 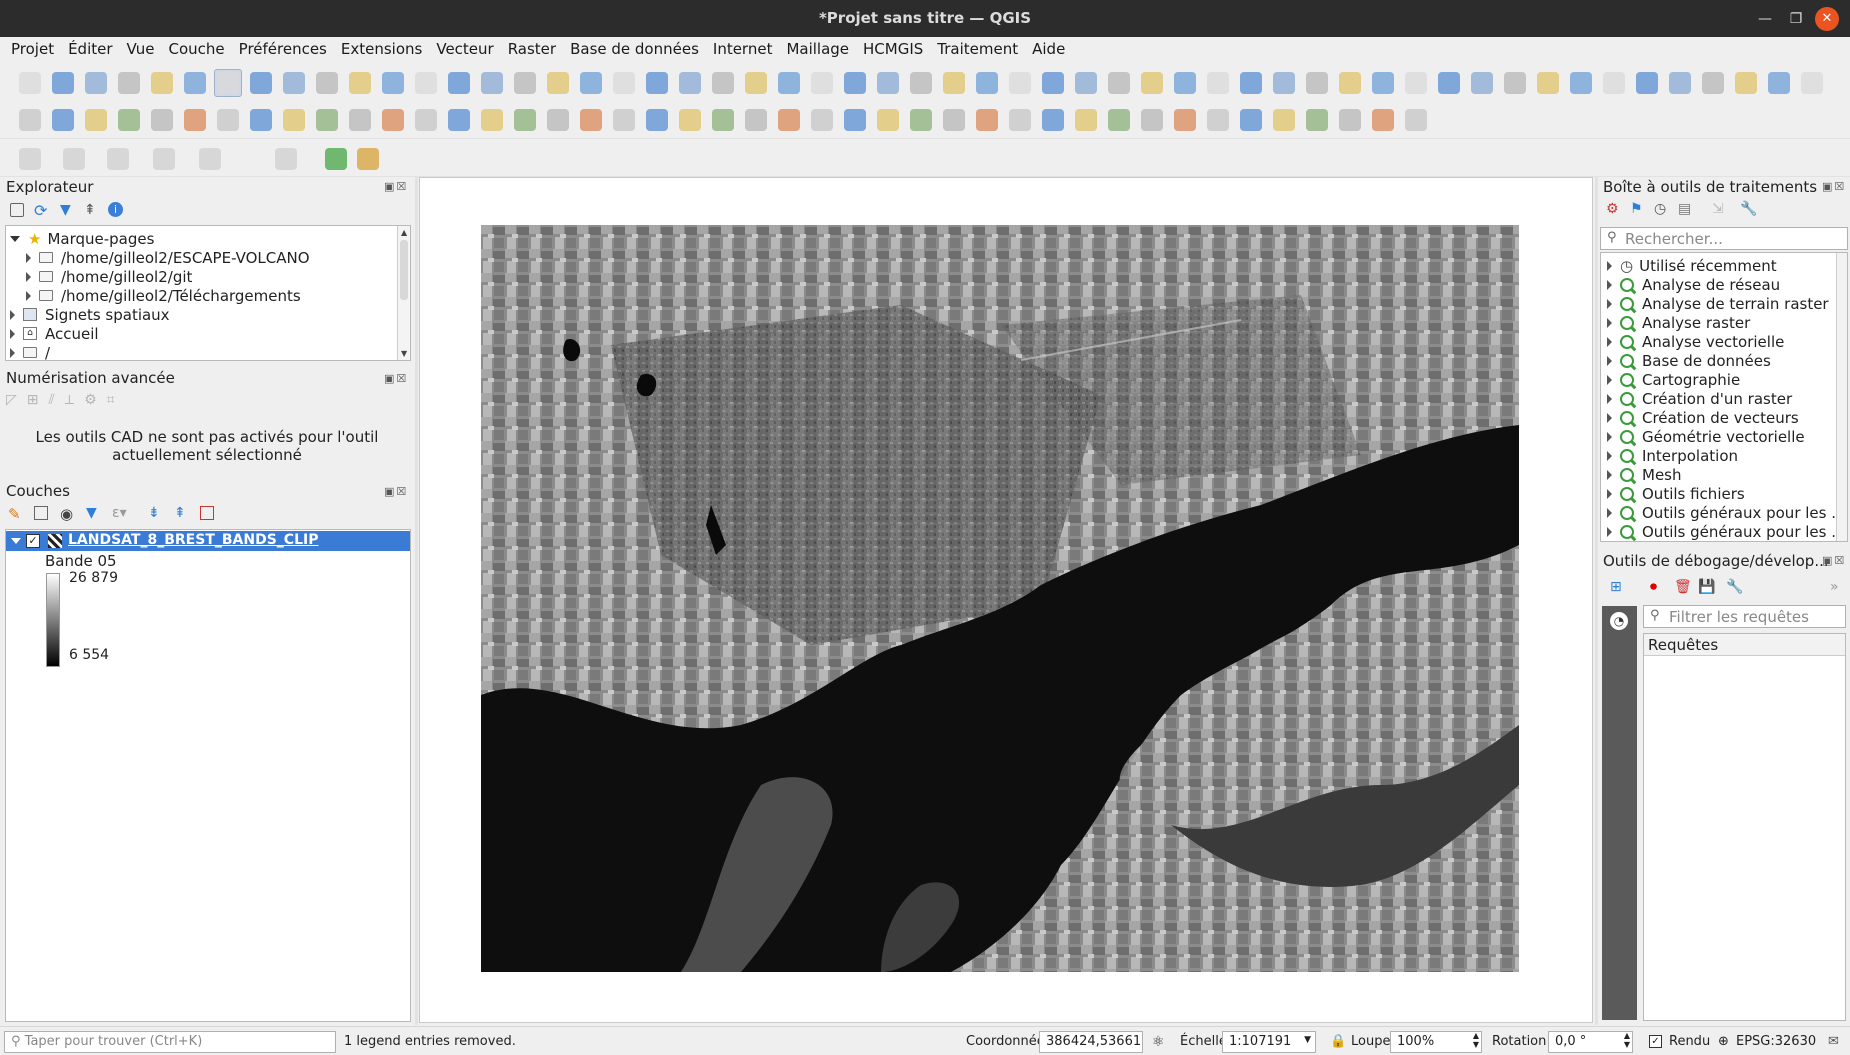 What do you see at coordinates (16, 400) in the screenshot?
I see `cad-enable-icon: ◸` at bounding box center [16, 400].